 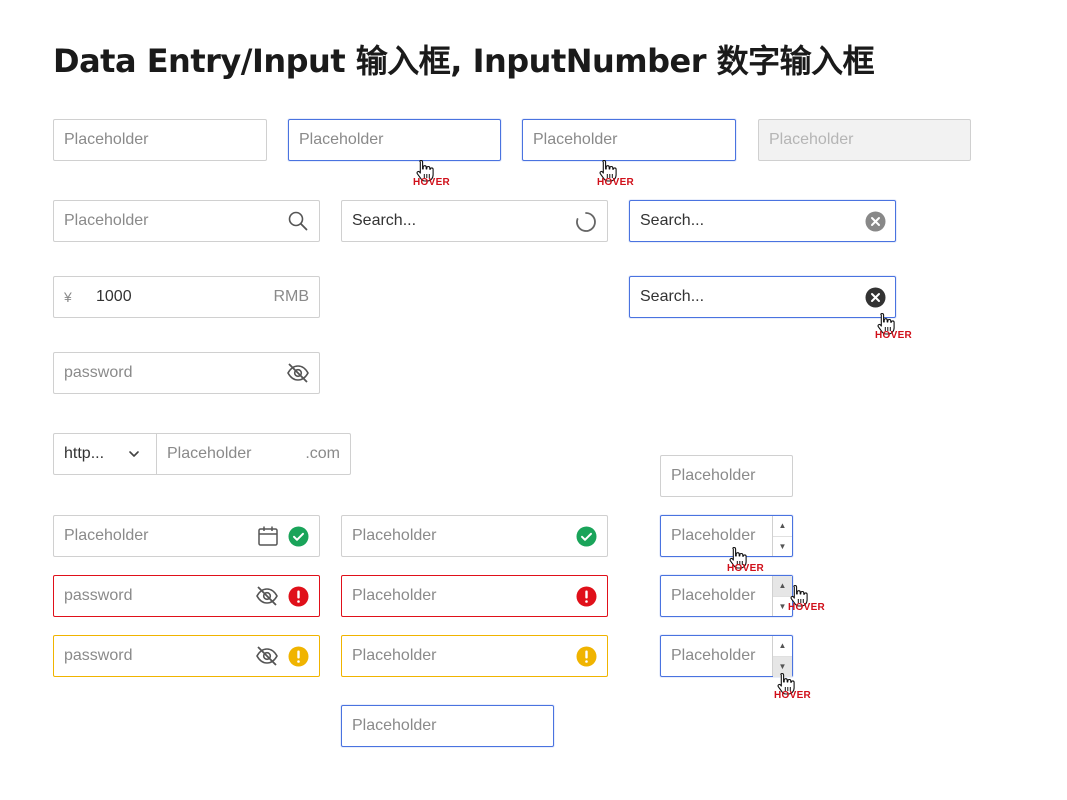 I want to click on input-hover: Placeholder, so click(x=394, y=140).